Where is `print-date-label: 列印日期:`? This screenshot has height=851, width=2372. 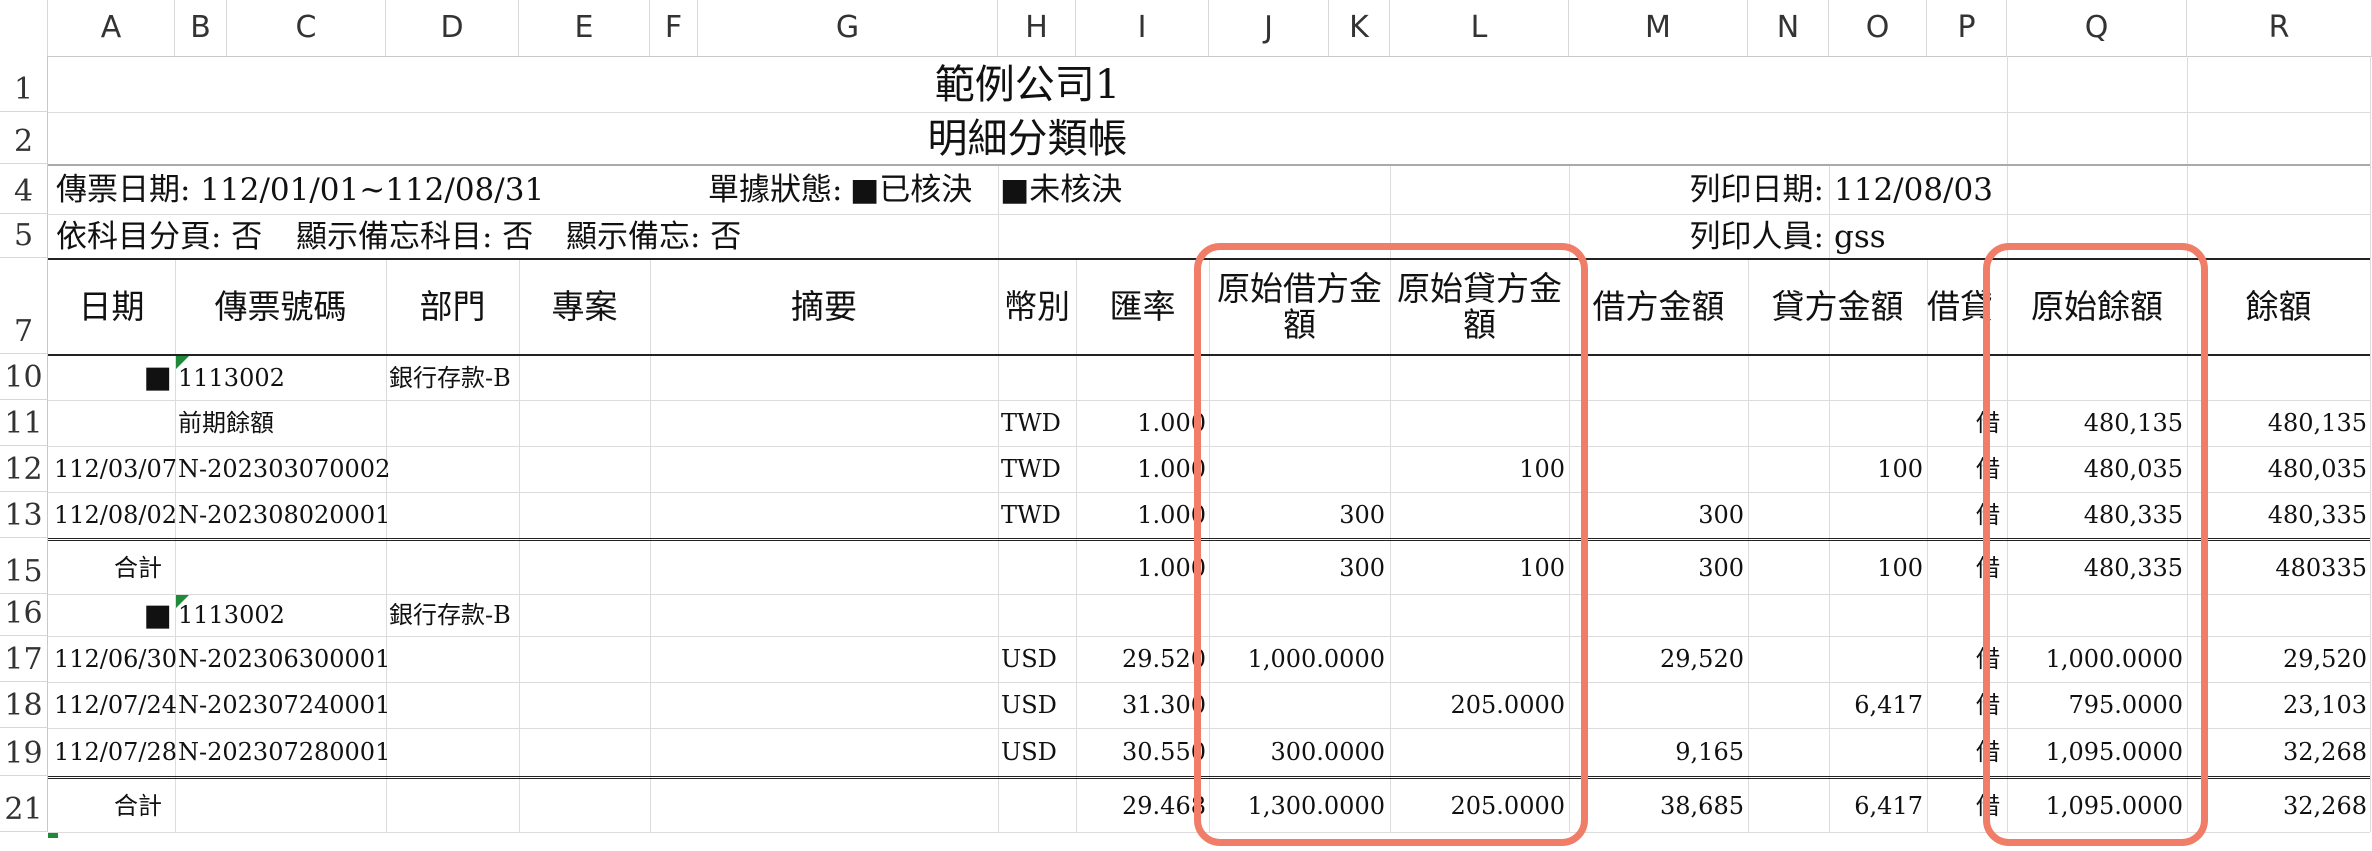
print-date-label: 列印日期: is located at coordinates (1756, 190).